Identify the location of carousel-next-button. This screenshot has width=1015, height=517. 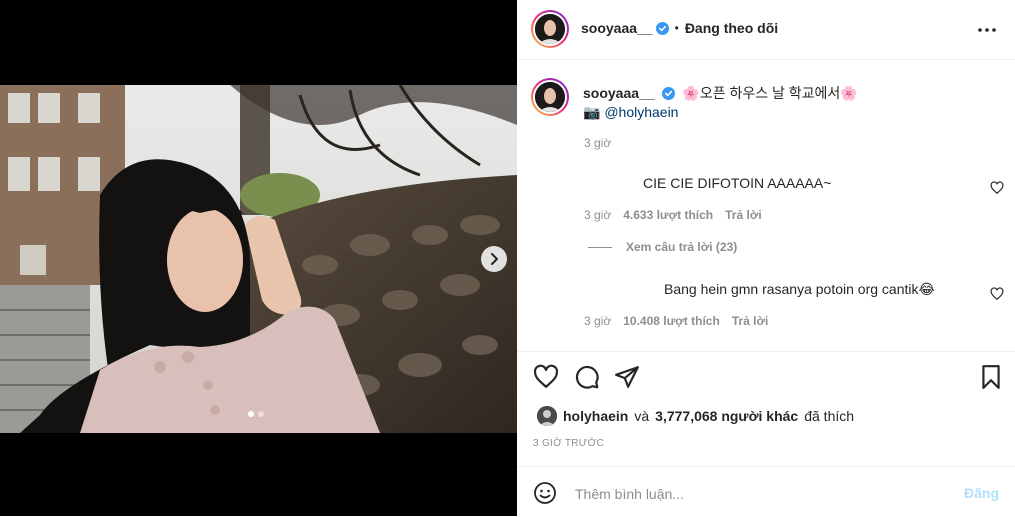
(494, 259).